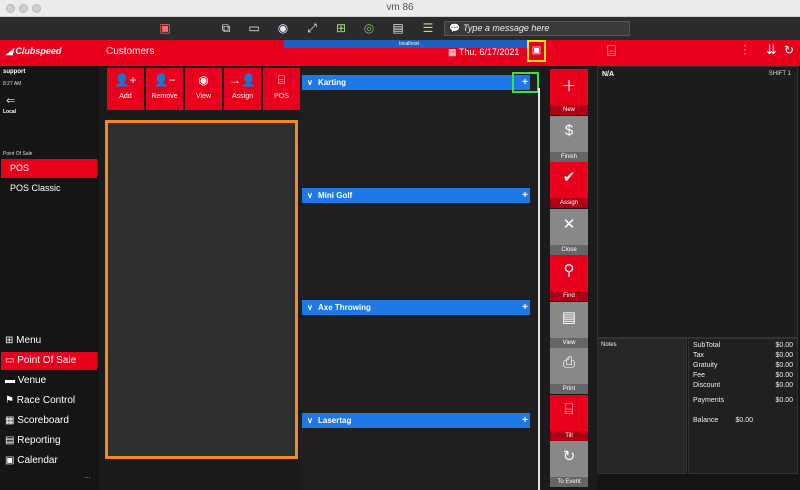 This screenshot has width=800, height=490. Describe the element at coordinates (10, 100) in the screenshot. I see `logout-icon: ⇐` at that location.